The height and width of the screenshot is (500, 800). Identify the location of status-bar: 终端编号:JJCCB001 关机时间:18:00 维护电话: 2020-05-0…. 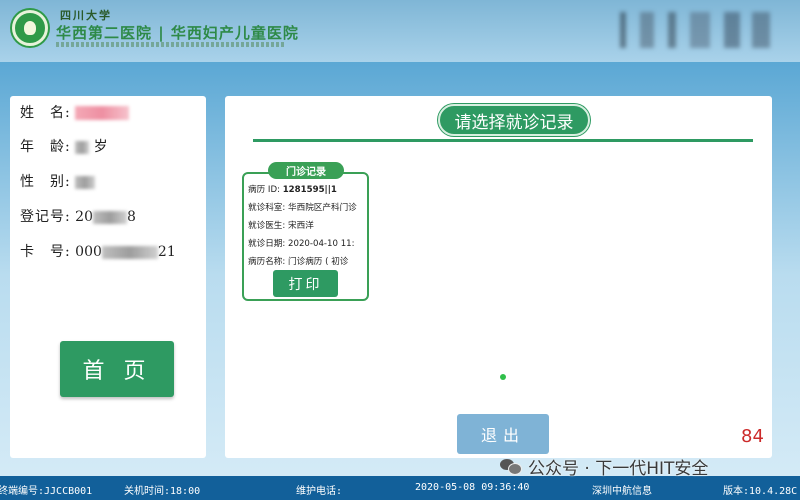
(400, 488).